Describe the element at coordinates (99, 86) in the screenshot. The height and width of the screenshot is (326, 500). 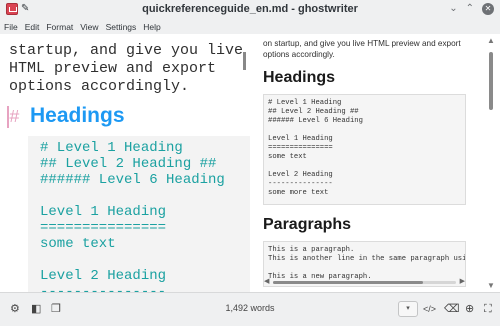
I see `editor-line: options accordingly.` at that location.